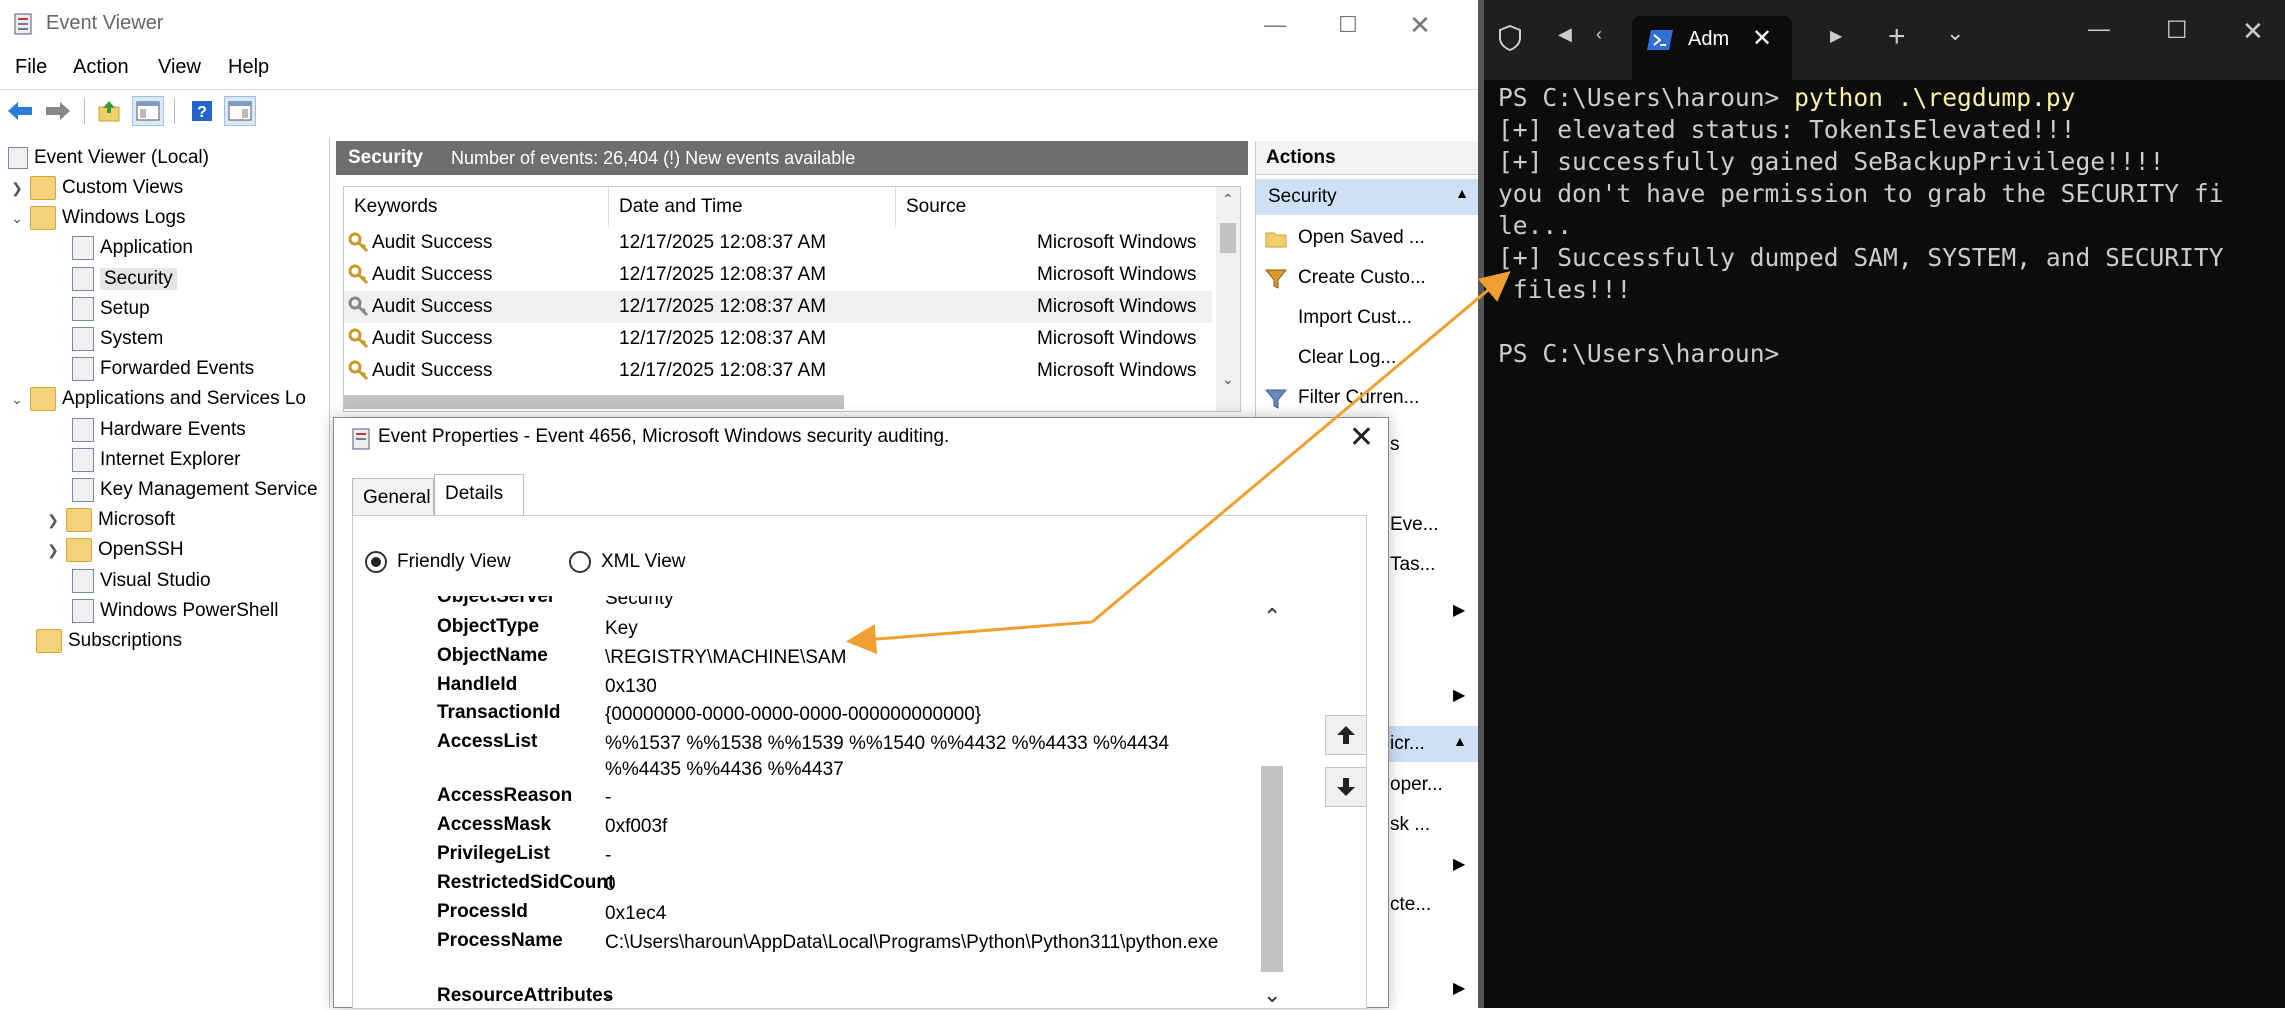 The width and height of the screenshot is (2285, 1010). Describe the element at coordinates (1762, 38) in the screenshot. I see `tab-close-icon: ✕` at that location.